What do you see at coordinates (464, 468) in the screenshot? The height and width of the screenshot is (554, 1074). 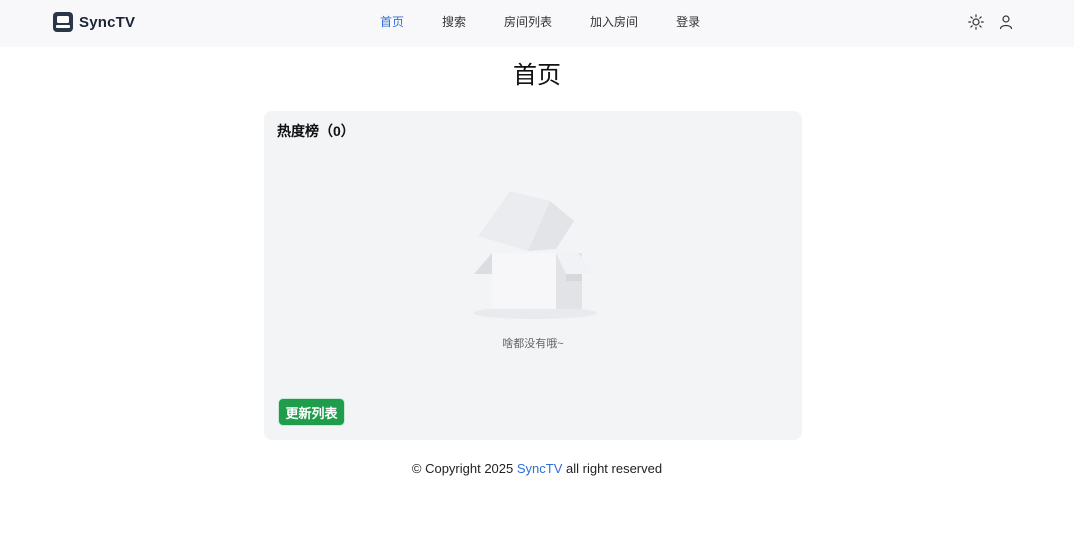 I see `footer-copyright-prefix: © Copyright 2025` at bounding box center [464, 468].